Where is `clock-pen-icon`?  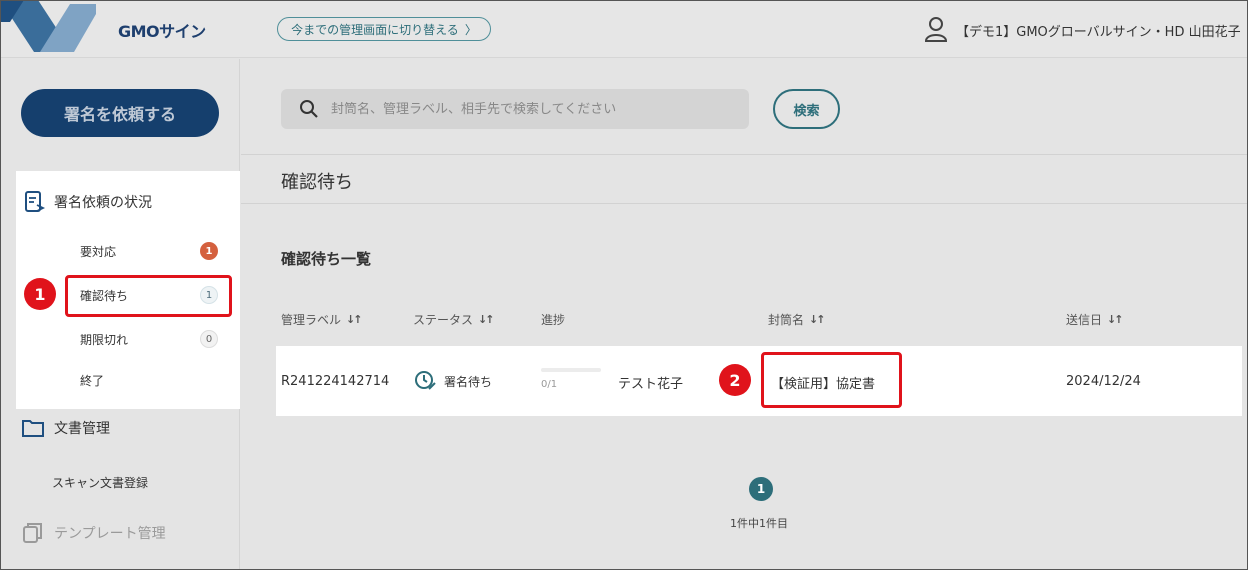
clock-pen-icon is located at coordinates (425, 380).